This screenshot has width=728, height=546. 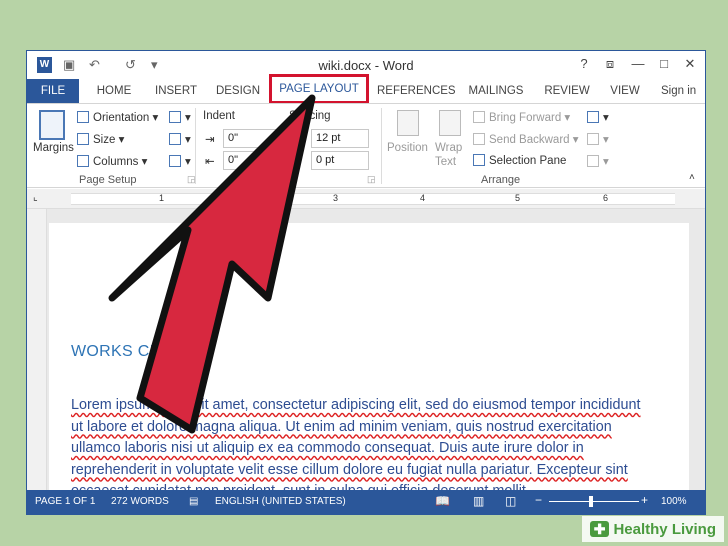 What do you see at coordinates (599, 529) in the screenshot?
I see `plus-icon: ✚` at bounding box center [599, 529].